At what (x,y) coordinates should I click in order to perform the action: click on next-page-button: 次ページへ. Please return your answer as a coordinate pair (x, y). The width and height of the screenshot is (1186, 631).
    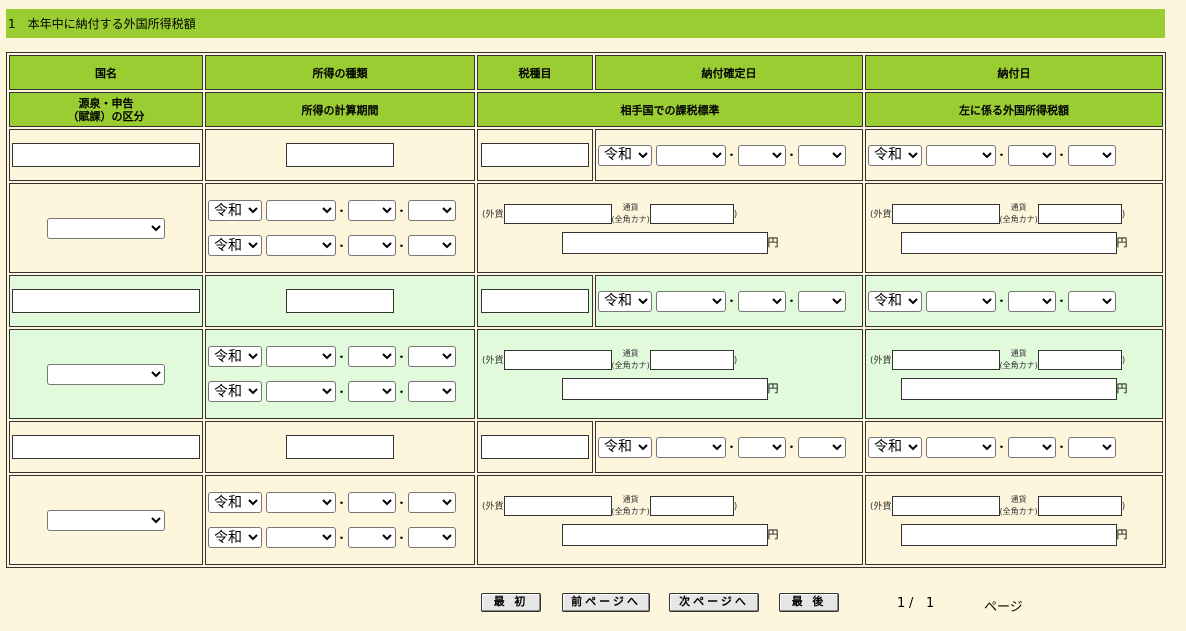
    Looking at the image, I should click on (714, 602).